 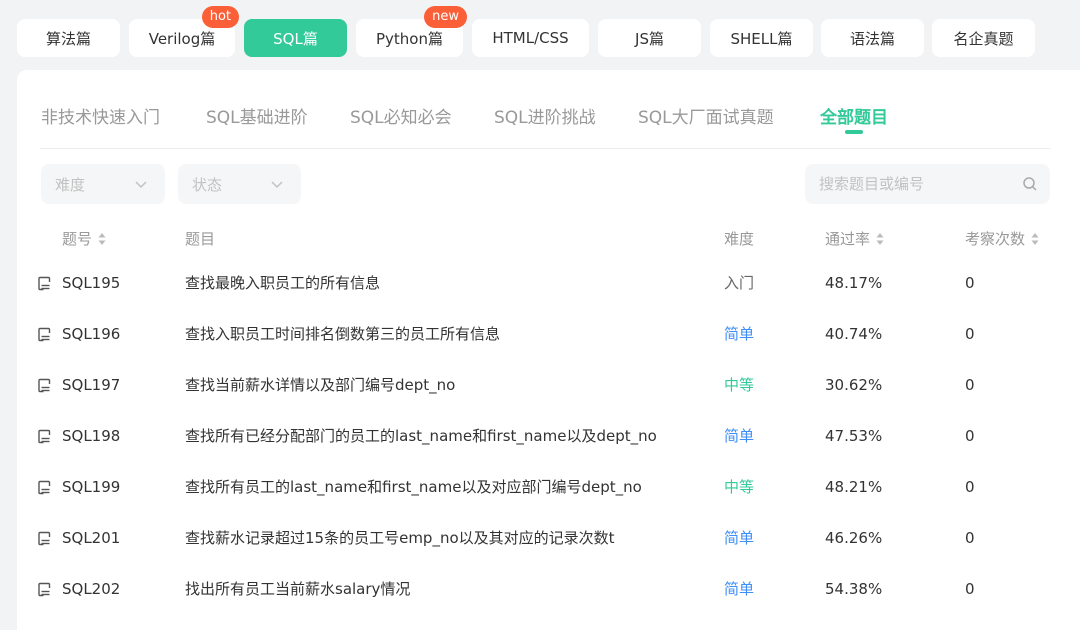 What do you see at coordinates (103, 184) in the screenshot?
I see `difficulty-select: 难度` at bounding box center [103, 184].